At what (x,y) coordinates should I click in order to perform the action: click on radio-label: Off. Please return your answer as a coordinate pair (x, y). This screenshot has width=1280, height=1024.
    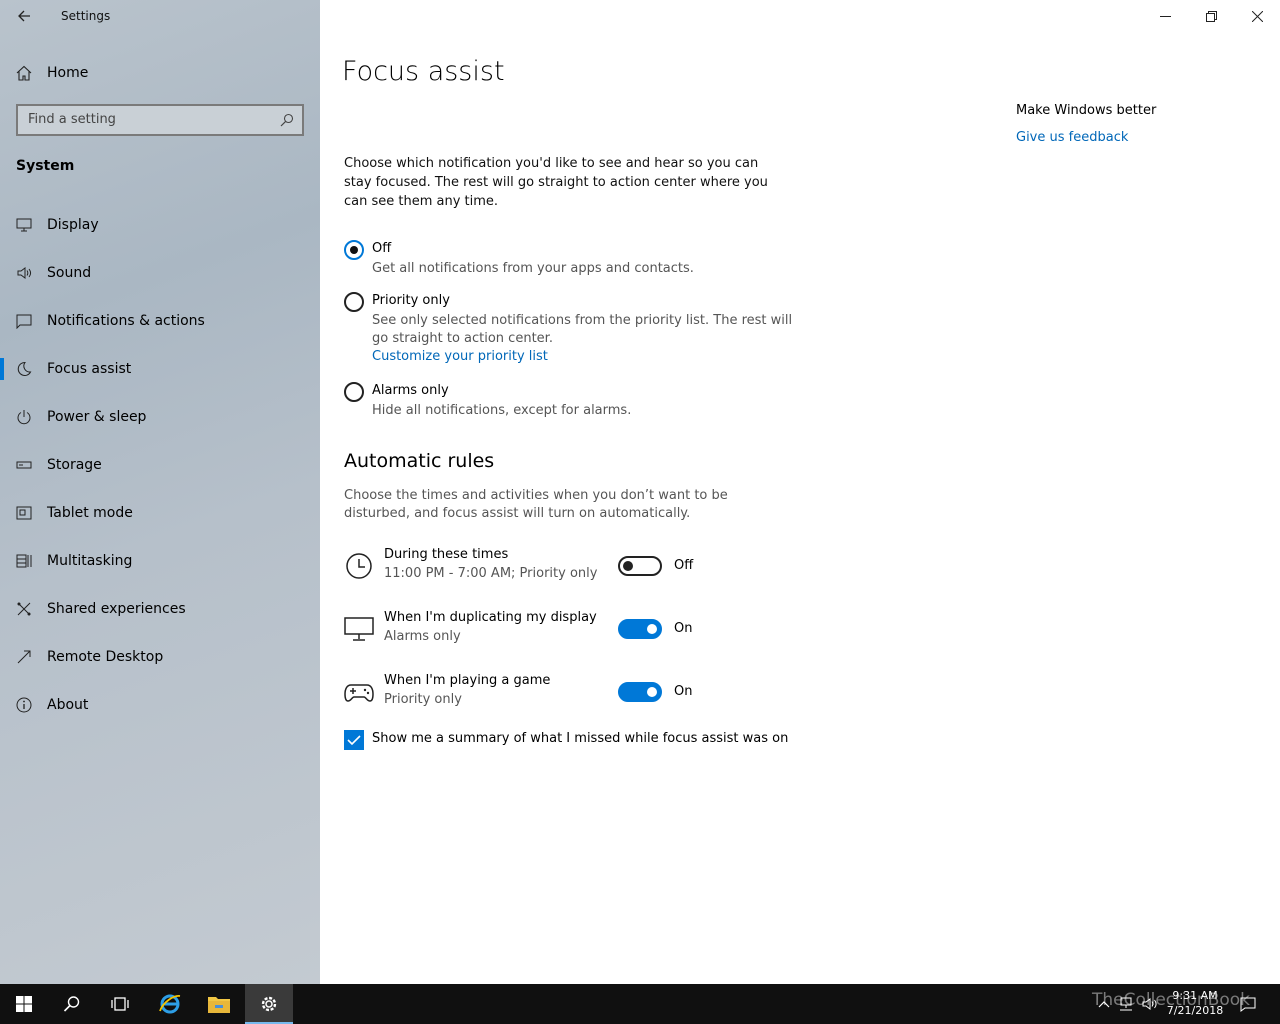
    Looking at the image, I should click on (382, 248).